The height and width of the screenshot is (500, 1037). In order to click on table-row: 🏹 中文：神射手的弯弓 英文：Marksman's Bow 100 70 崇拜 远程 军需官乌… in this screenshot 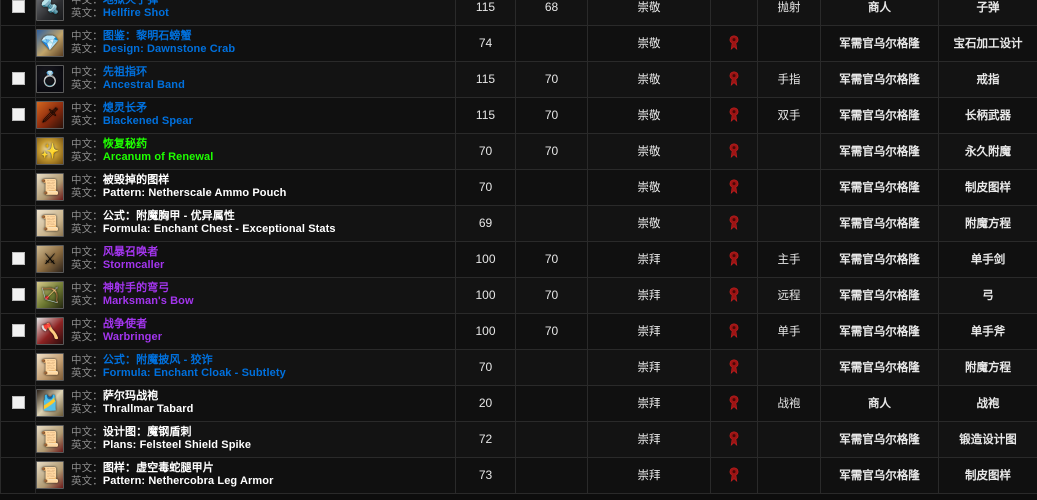, I will do `click(518, 295)`.